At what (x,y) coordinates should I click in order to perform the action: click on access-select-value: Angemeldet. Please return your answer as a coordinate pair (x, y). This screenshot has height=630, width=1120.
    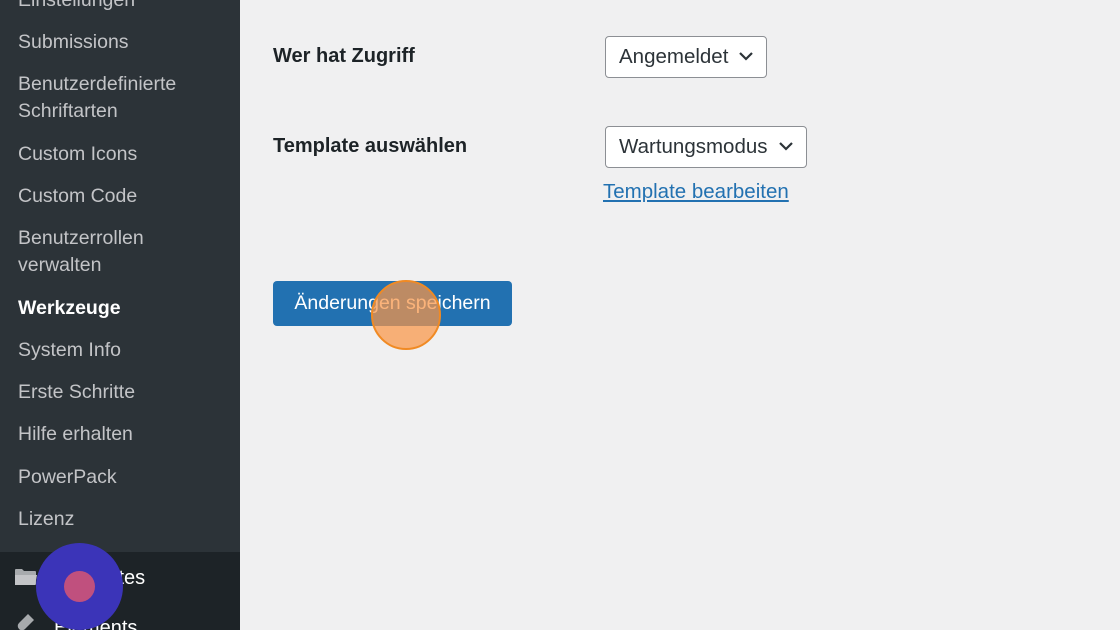
    Looking at the image, I should click on (674, 56).